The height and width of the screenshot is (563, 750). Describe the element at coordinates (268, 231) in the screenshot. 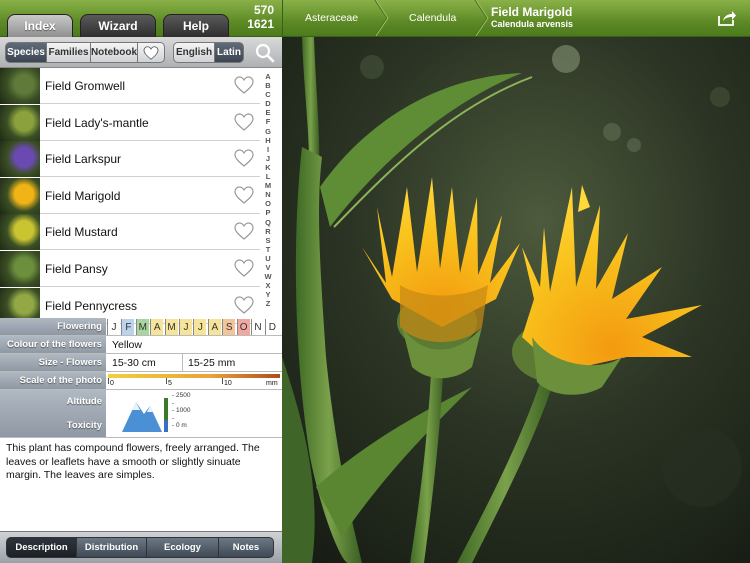

I see `alphabet-letter: R` at that location.